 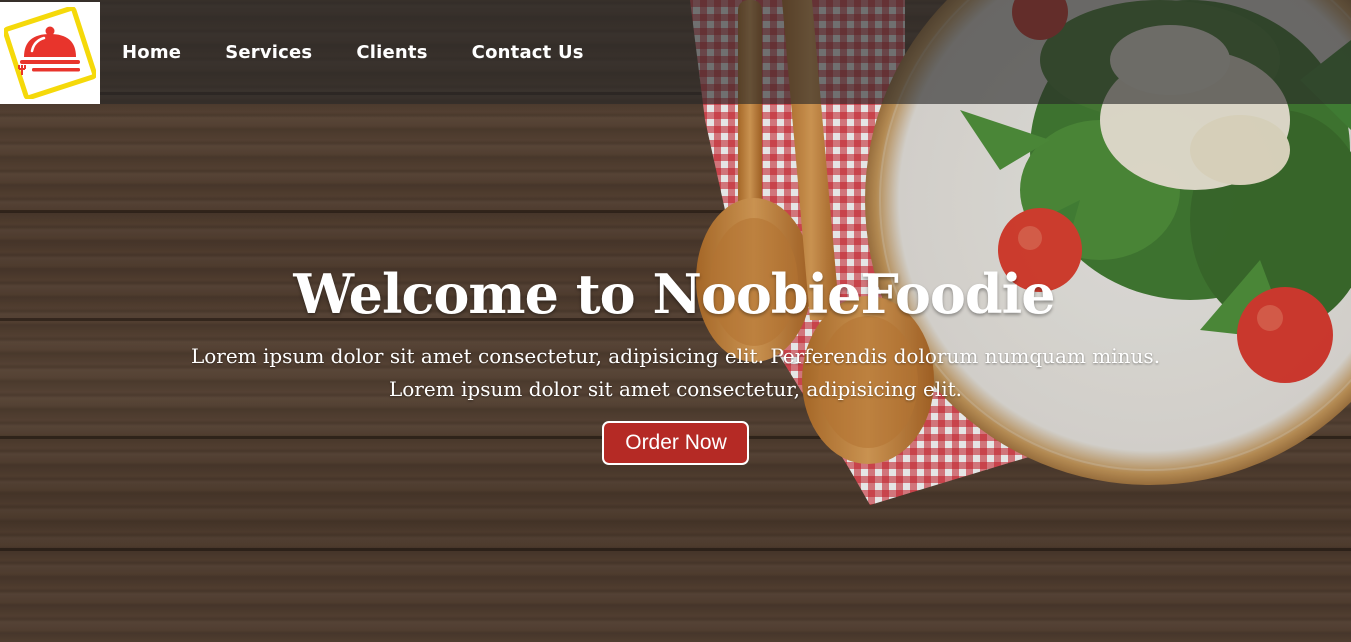 What do you see at coordinates (151, 52) in the screenshot?
I see `nav-home: Home` at bounding box center [151, 52].